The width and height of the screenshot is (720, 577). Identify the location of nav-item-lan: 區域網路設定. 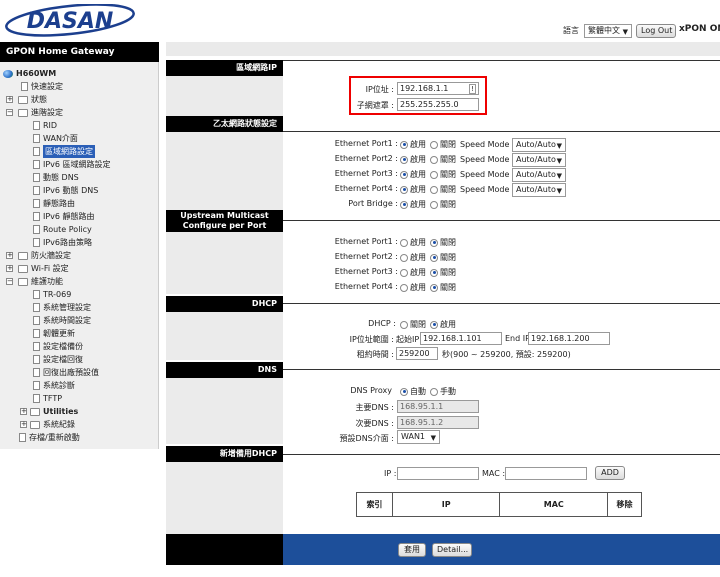
(63, 151).